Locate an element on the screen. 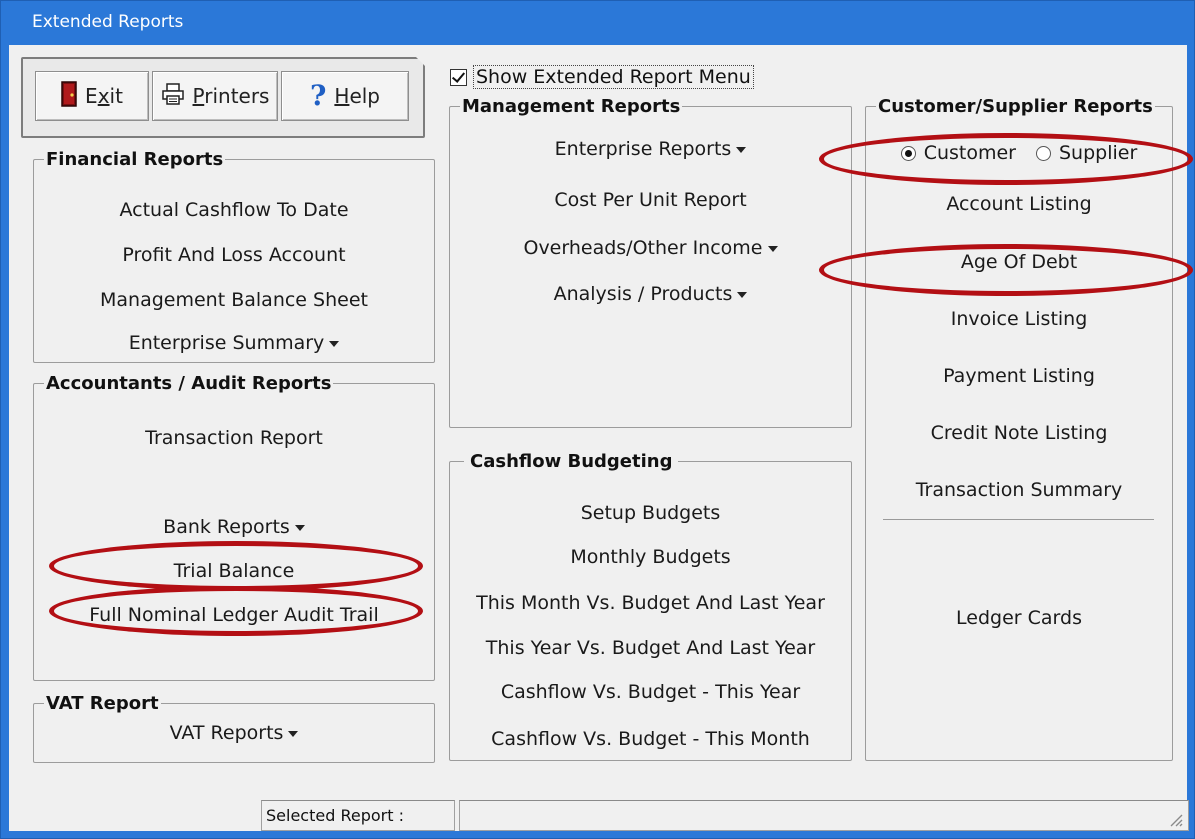 The height and width of the screenshot is (839, 1195). report-bank-reports: Bank Reports is located at coordinates (234, 527).